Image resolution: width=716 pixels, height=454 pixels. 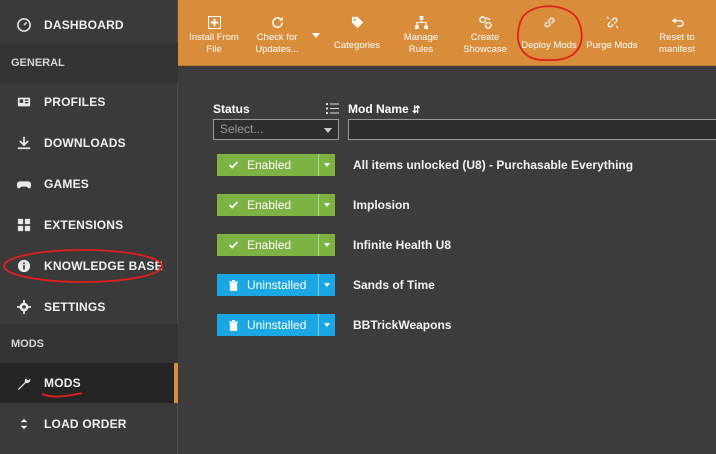 I want to click on manage-rules-button: Manage Rules, so click(x=421, y=33).